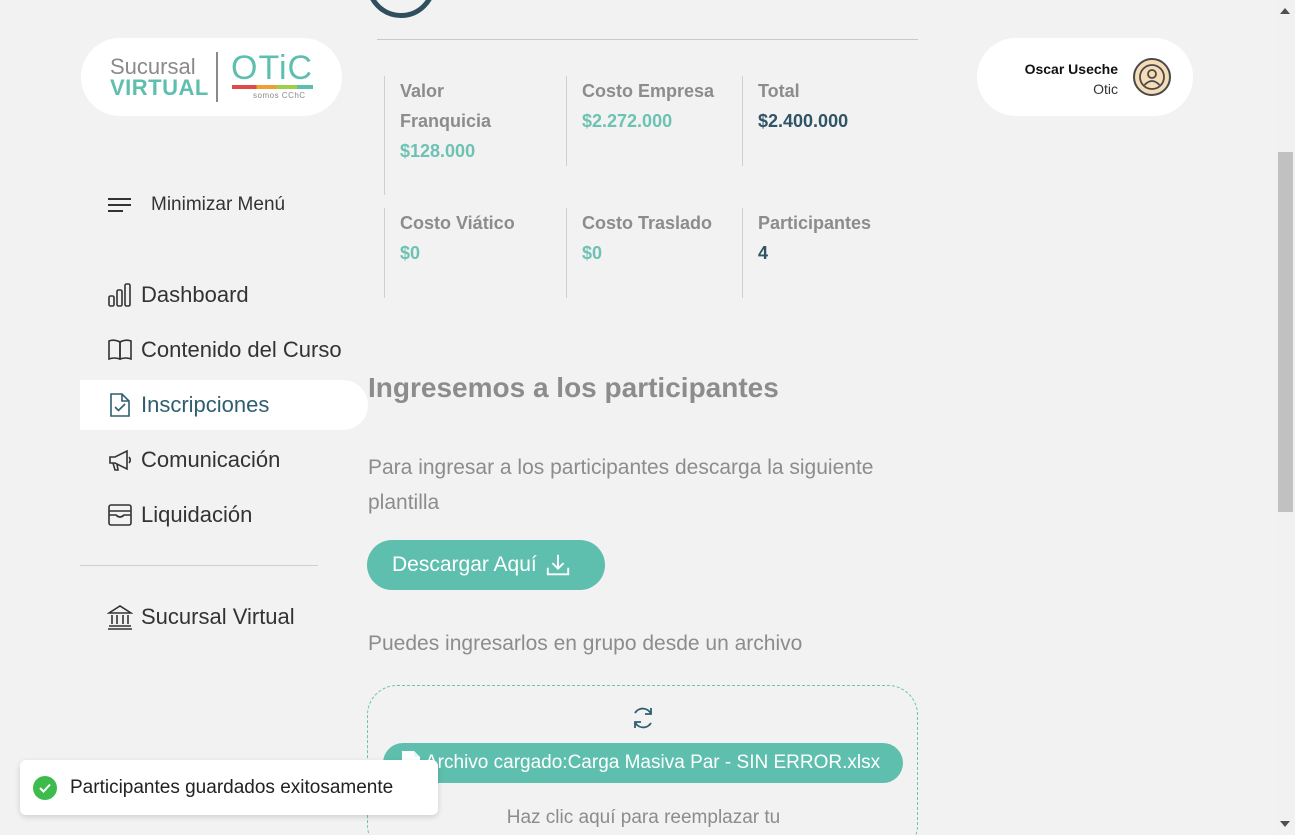  What do you see at coordinates (159, 87) in the screenshot?
I see `logo-virtual-text: VIRTUAL` at bounding box center [159, 87].